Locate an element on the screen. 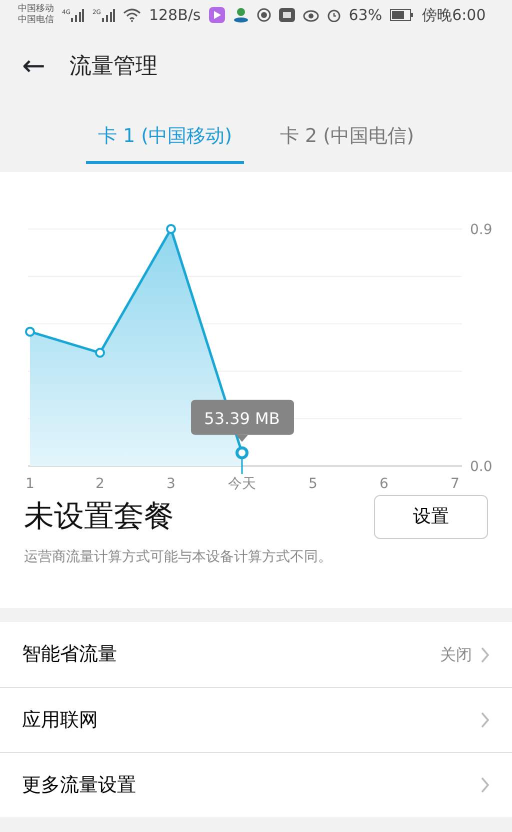 The width and height of the screenshot is (512, 832). x-tick-label: 2 is located at coordinates (100, 484).